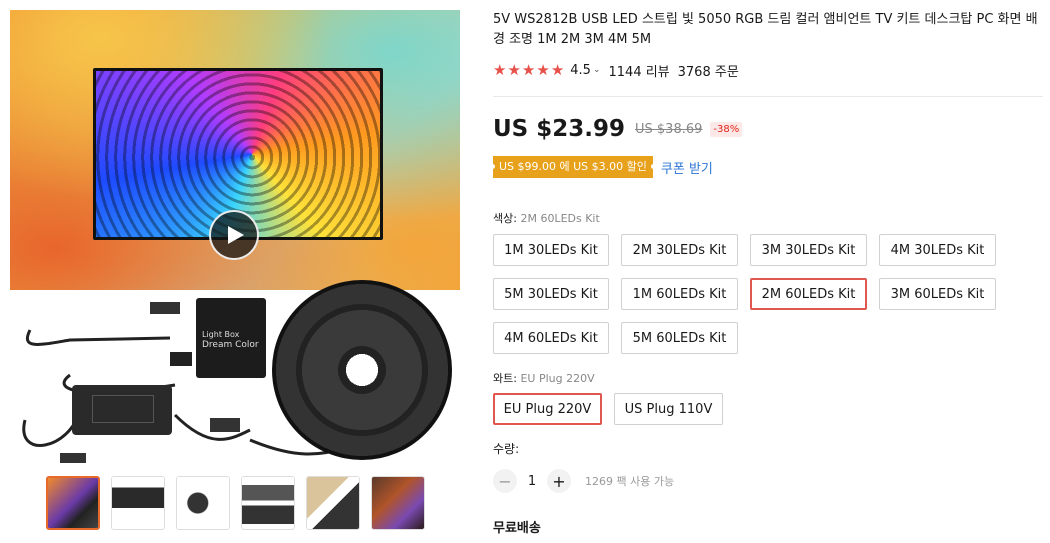 The image size is (1050, 543). What do you see at coordinates (937, 294) in the screenshot?
I see `color-option-3m-60: 3M 60LEDs Kit` at bounding box center [937, 294].